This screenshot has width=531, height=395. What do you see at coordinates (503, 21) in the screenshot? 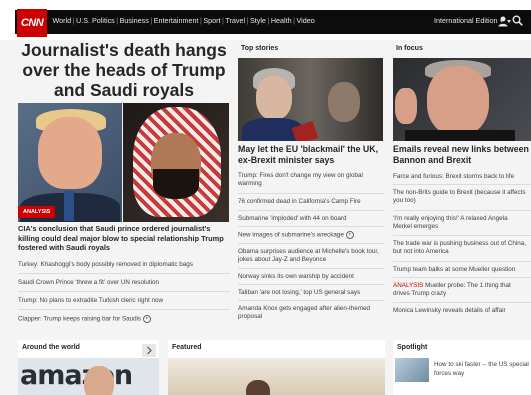
I see `user-icon` at bounding box center [503, 21].